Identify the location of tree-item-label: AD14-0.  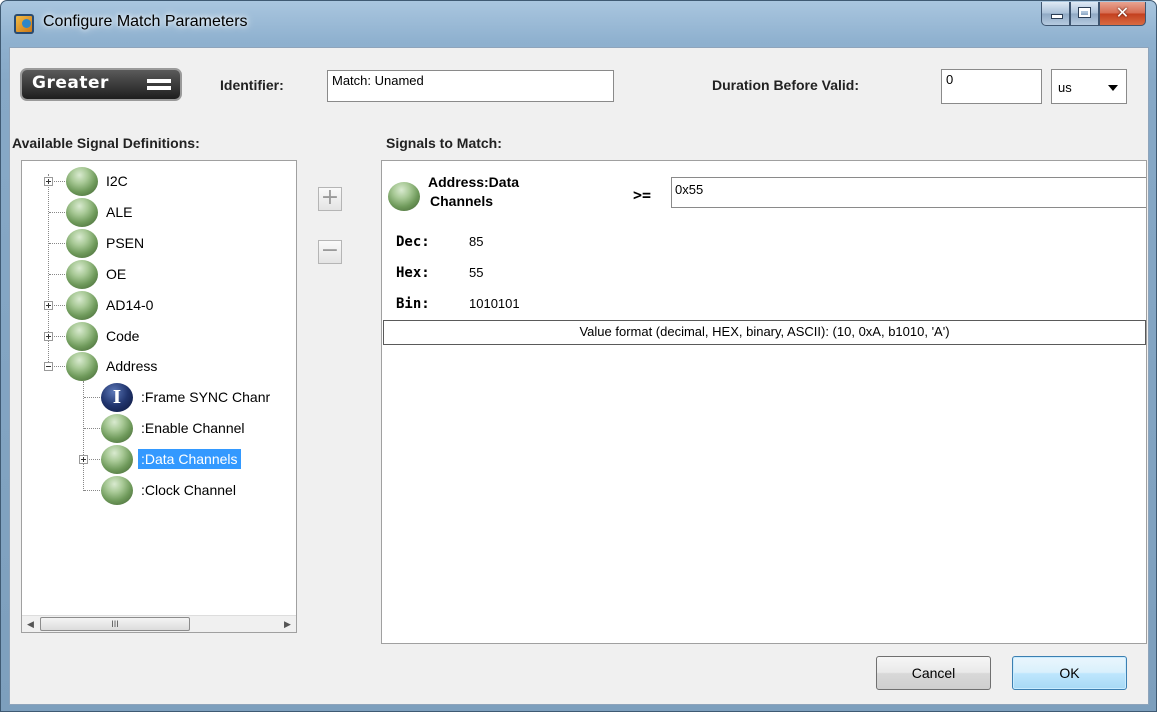
(130, 305).